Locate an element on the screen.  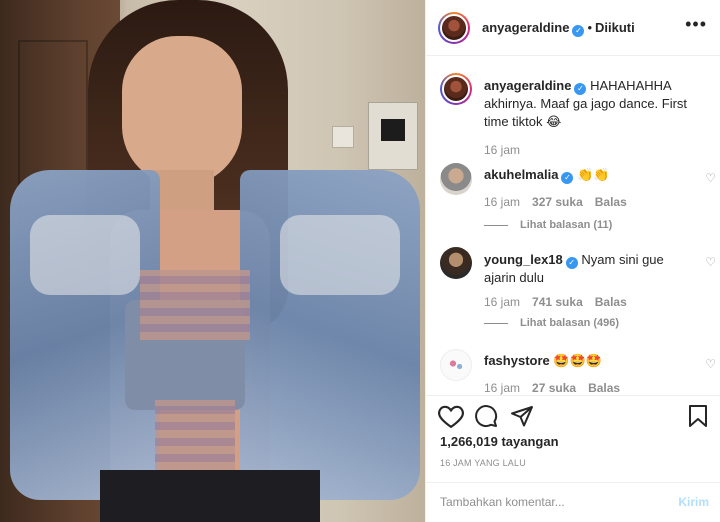
comment-likes: 327 suka is located at coordinates (557, 202).